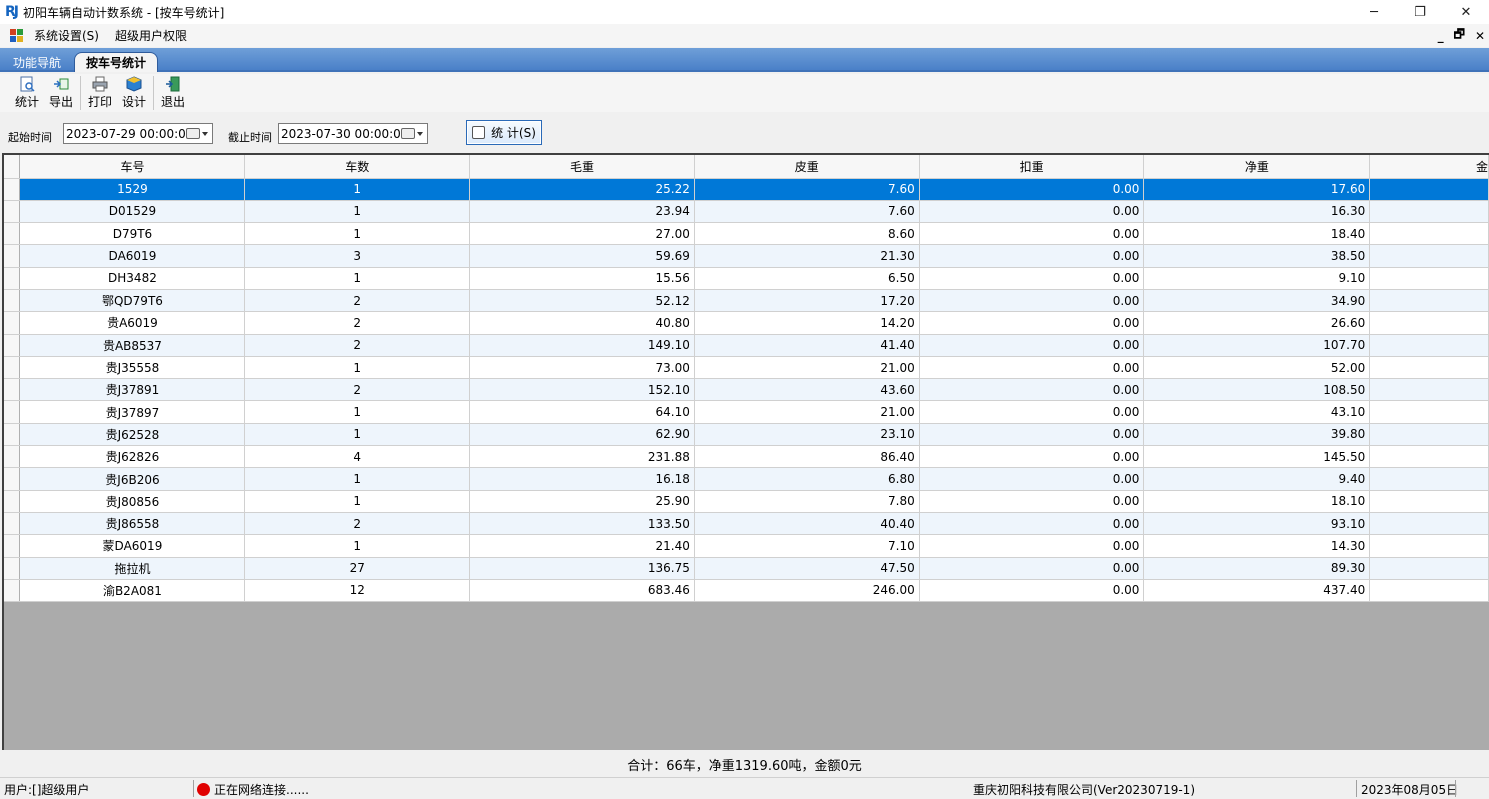  Describe the element at coordinates (582, 568) in the screenshot. I see `cell-gross: 136.75` at that location.